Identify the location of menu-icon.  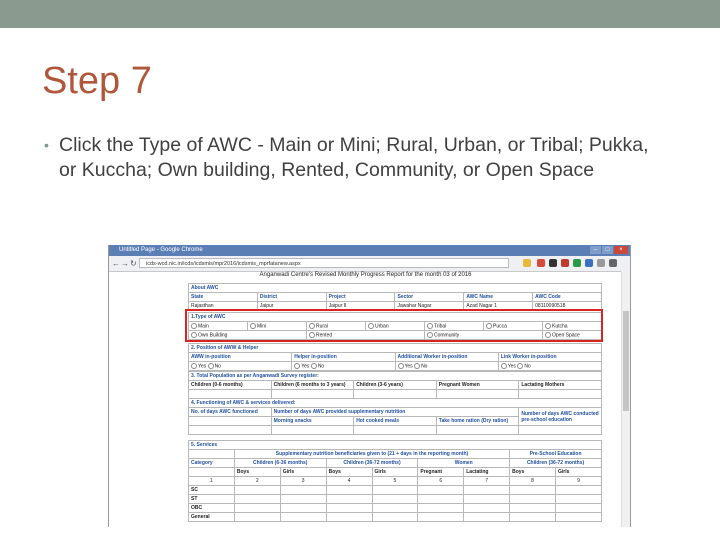
(613, 263).